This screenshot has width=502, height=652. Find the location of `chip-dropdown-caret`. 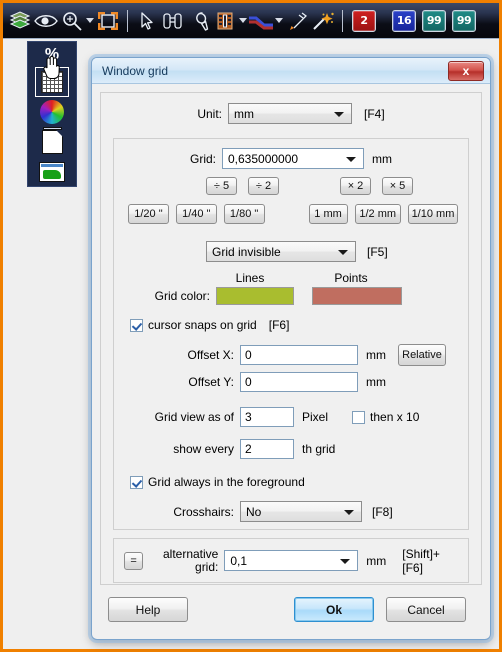

chip-dropdown-caret is located at coordinates (243, 21).